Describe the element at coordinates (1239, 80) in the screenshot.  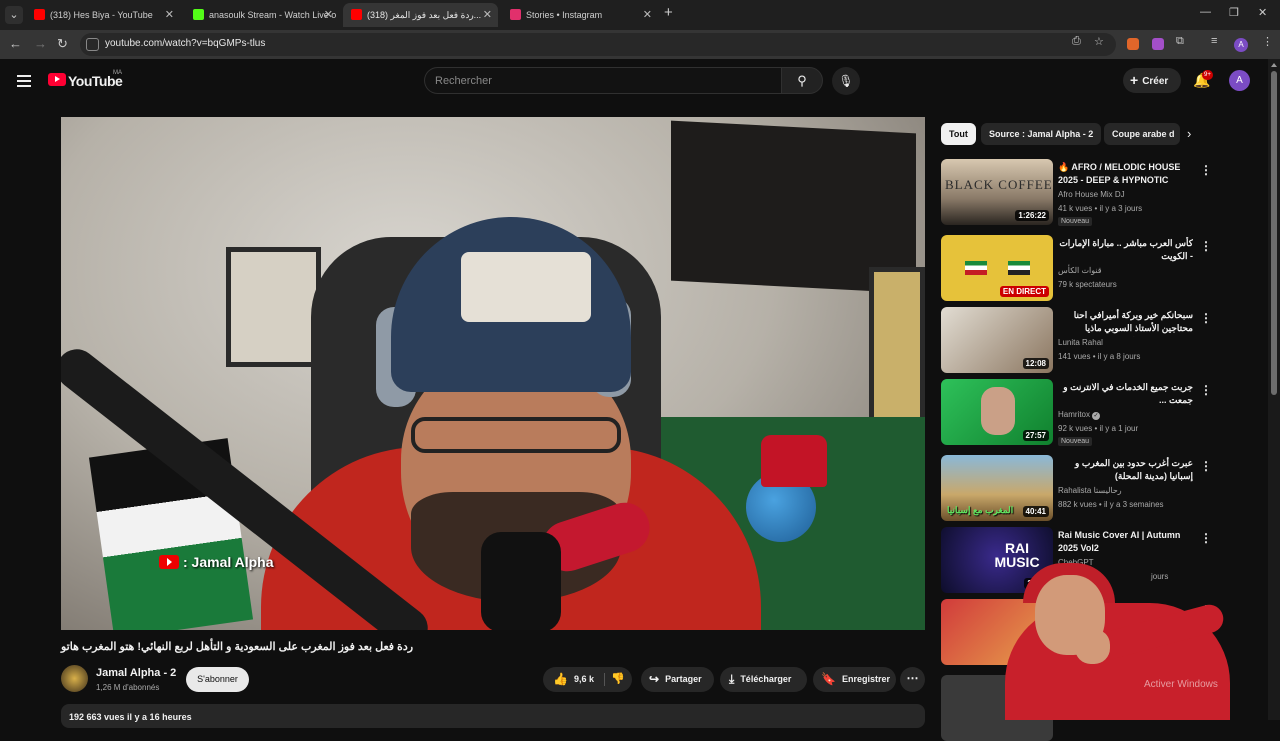
I see `account-avatar: A` at that location.